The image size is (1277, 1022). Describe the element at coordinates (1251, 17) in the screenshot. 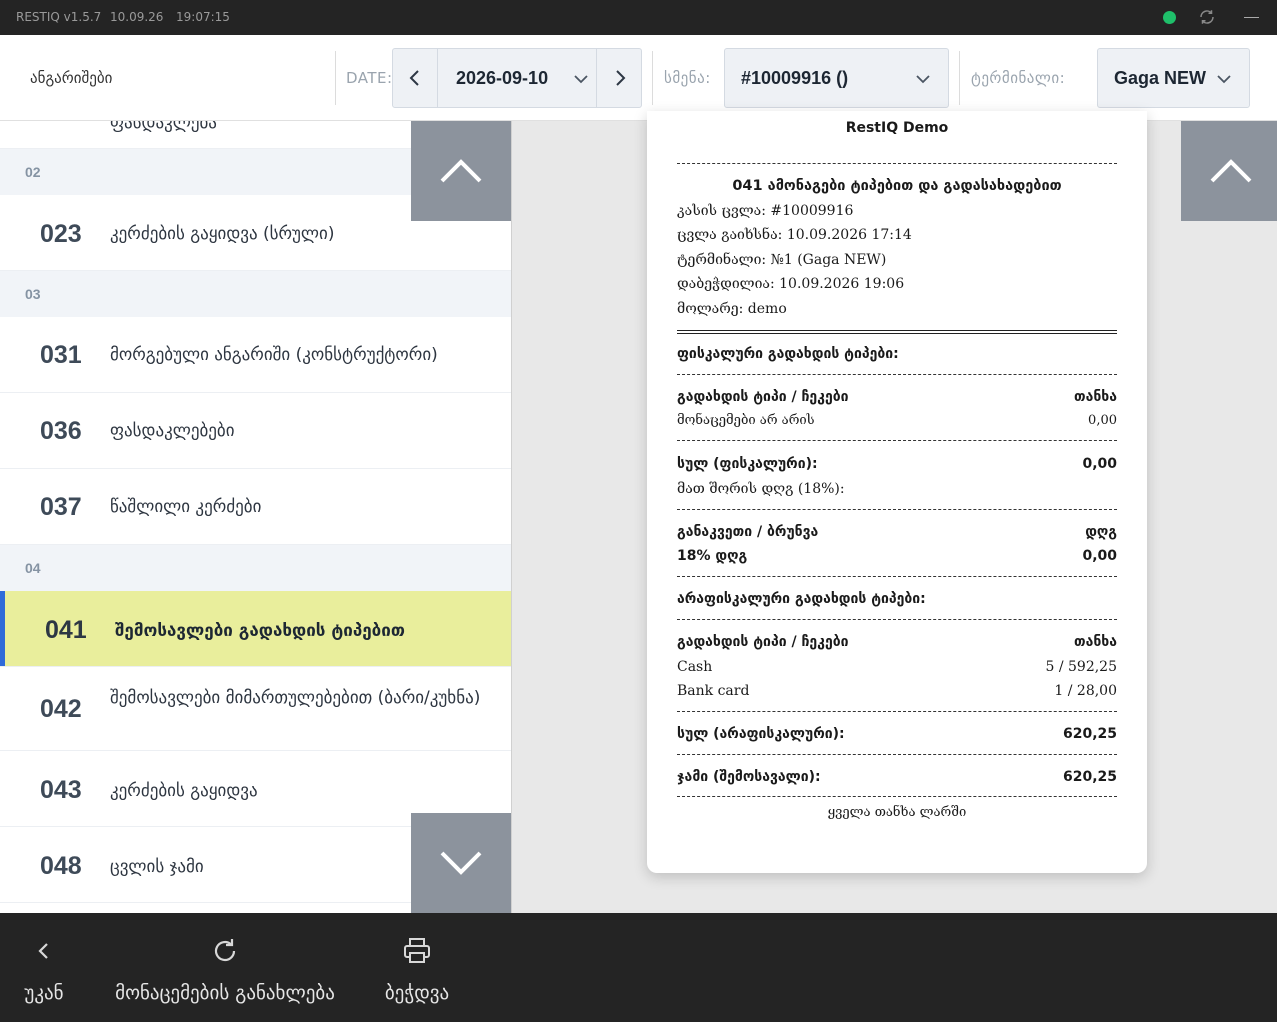

I see `minimize-button` at that location.